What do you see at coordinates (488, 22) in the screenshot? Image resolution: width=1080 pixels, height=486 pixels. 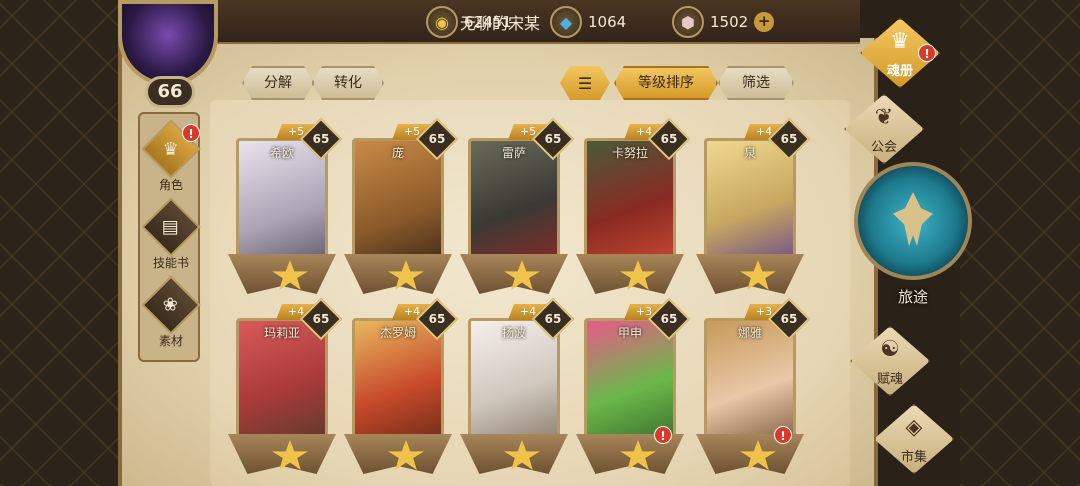 I see `gold-amount: 62451` at bounding box center [488, 22].